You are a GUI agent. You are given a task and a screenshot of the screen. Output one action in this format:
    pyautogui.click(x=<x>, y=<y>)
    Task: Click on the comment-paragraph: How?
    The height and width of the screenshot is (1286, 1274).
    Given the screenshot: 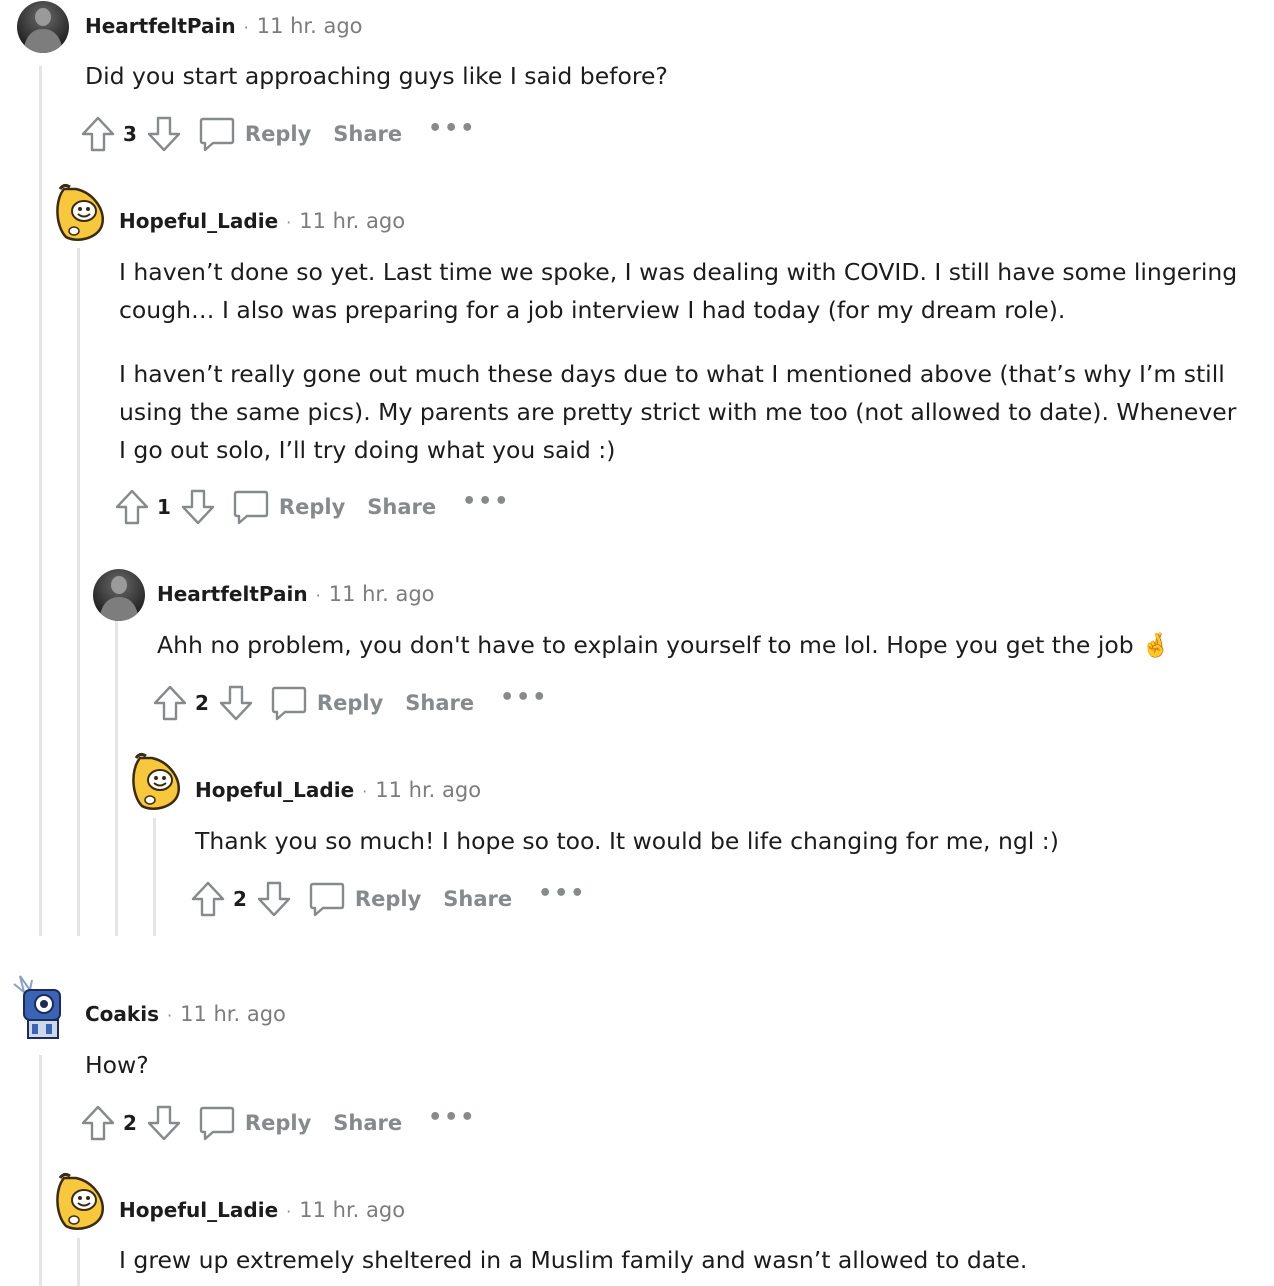 What is the action you would take?
    pyautogui.click(x=117, y=1065)
    